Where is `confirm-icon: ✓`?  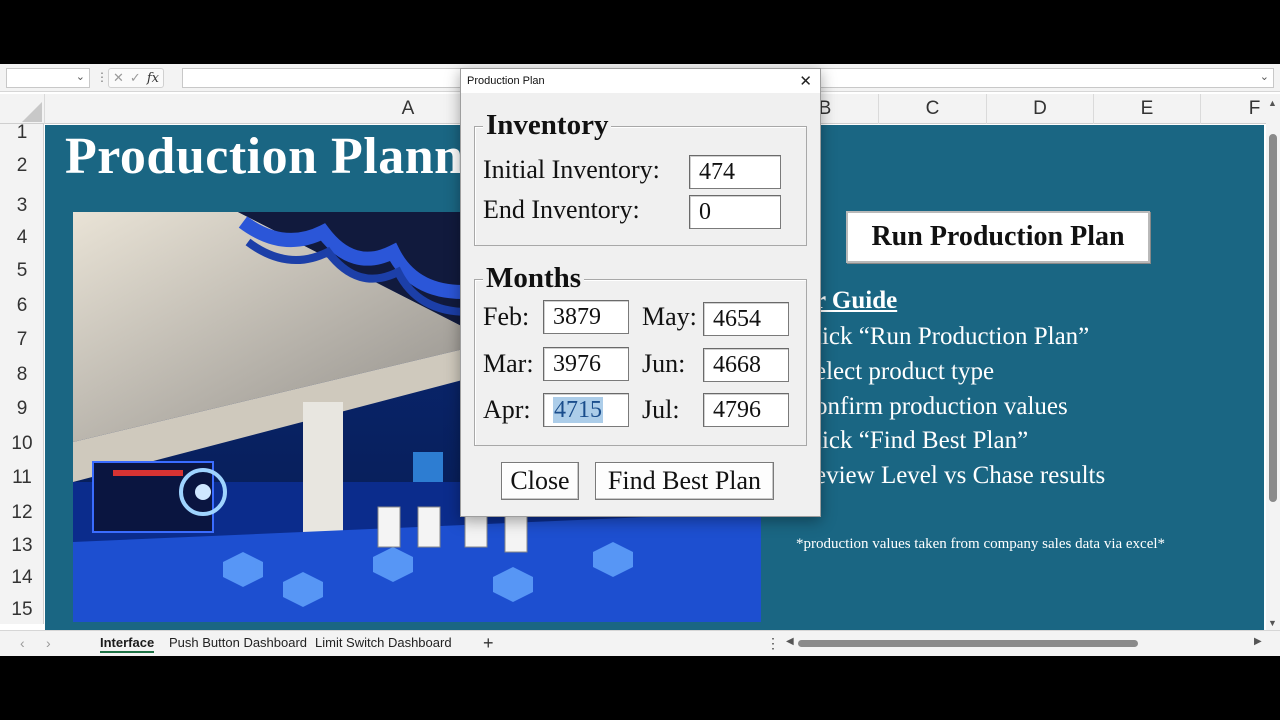 confirm-icon: ✓ is located at coordinates (135, 78).